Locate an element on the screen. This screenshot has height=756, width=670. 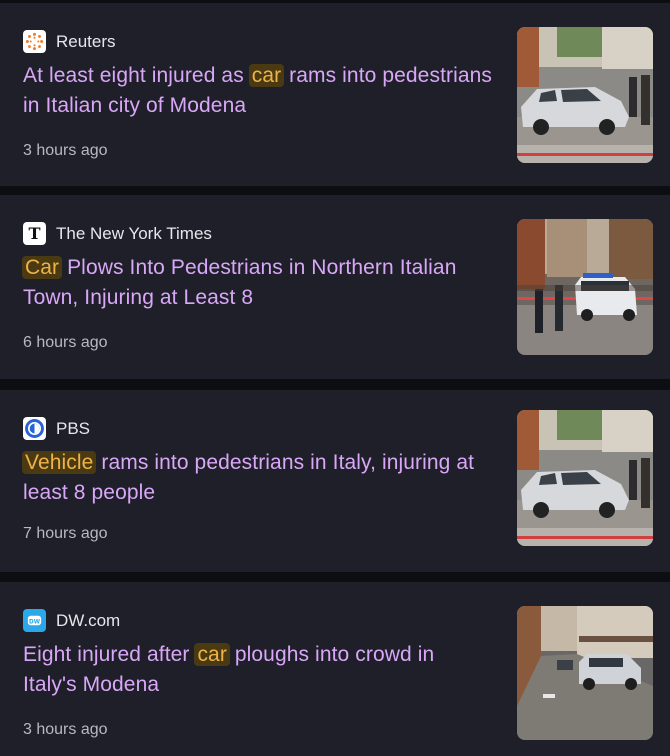
headline-text: At least eight injured as is located at coordinates (136, 75).